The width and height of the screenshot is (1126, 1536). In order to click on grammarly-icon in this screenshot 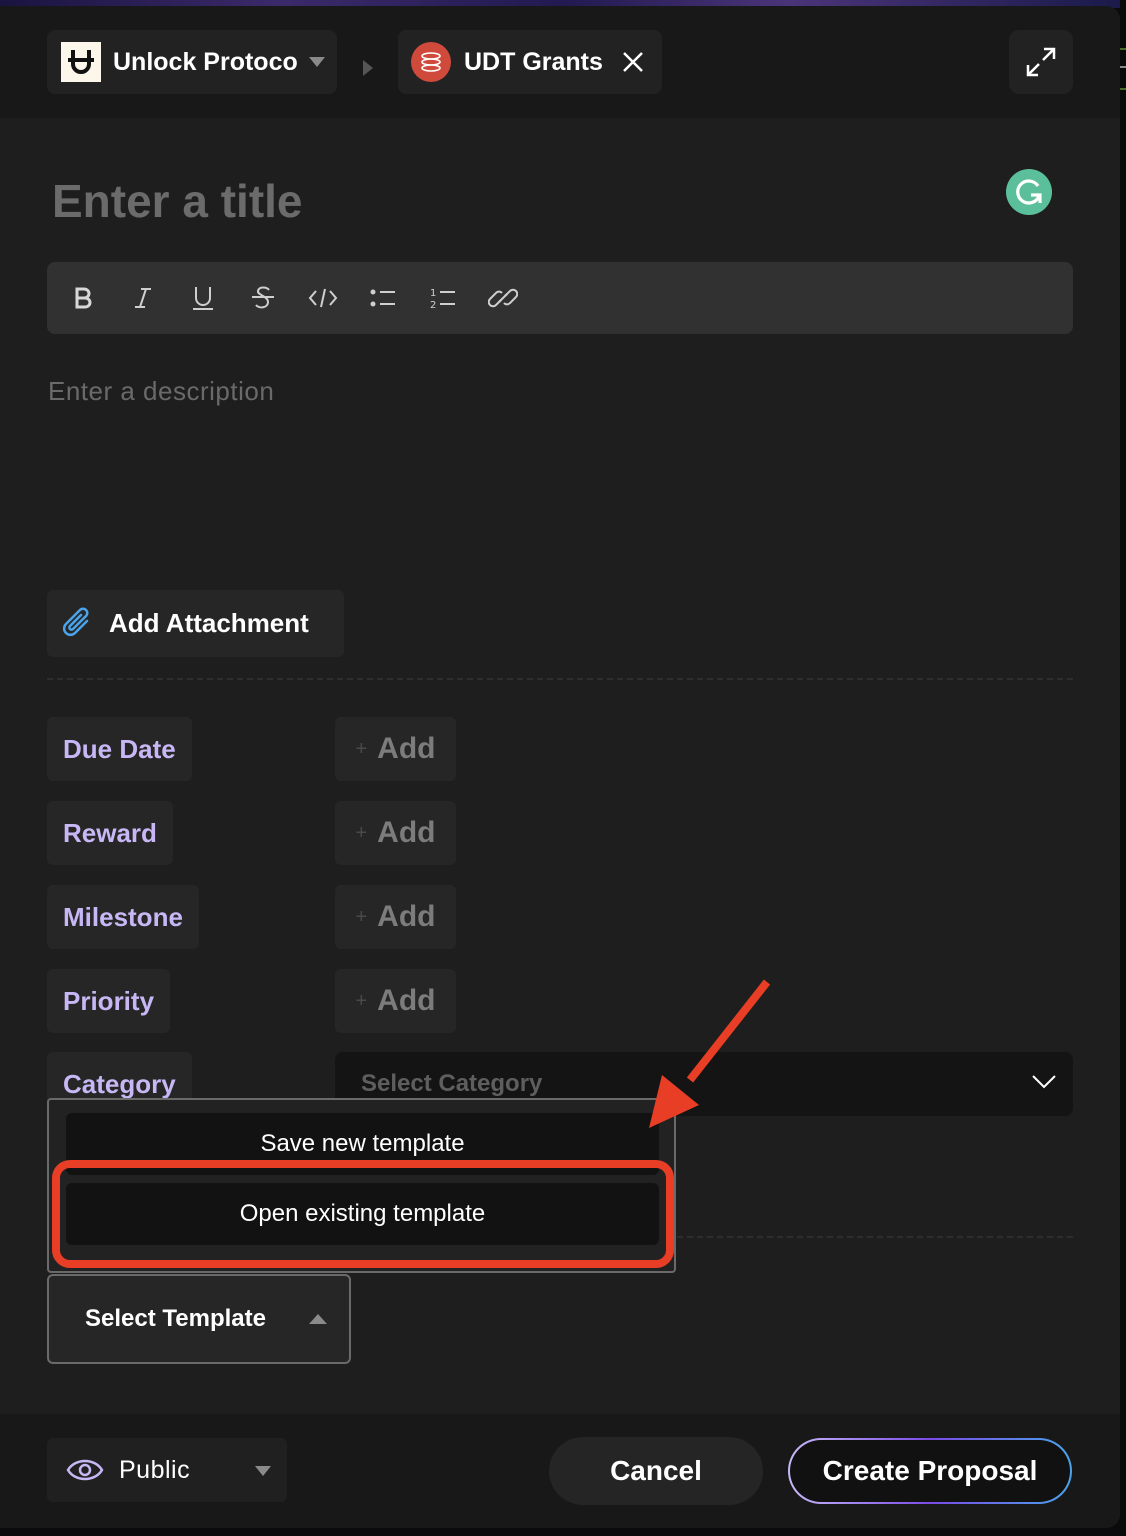, I will do `click(1029, 192)`.